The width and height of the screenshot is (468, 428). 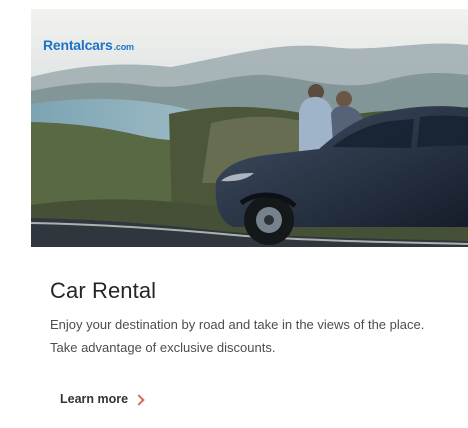 I want to click on learn-more-link: Learn more, so click(x=102, y=399).